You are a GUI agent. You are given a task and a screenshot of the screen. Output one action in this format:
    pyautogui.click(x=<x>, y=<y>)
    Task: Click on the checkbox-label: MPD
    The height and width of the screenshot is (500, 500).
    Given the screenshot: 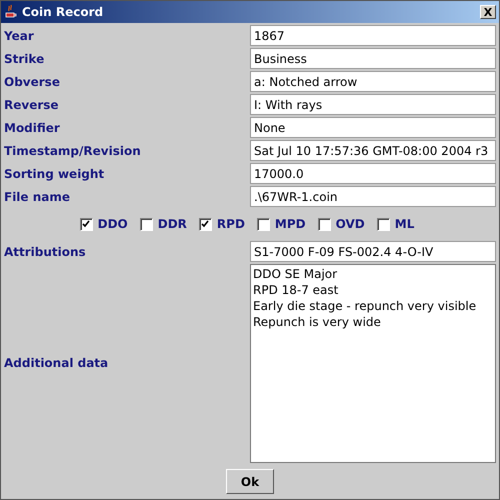 What is the action you would take?
    pyautogui.click(x=290, y=224)
    